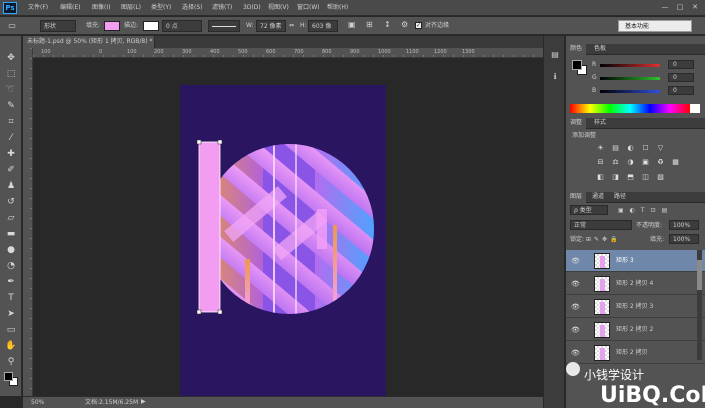 This screenshot has width=705, height=408. I want to click on tab-layers: 图层, so click(576, 197).